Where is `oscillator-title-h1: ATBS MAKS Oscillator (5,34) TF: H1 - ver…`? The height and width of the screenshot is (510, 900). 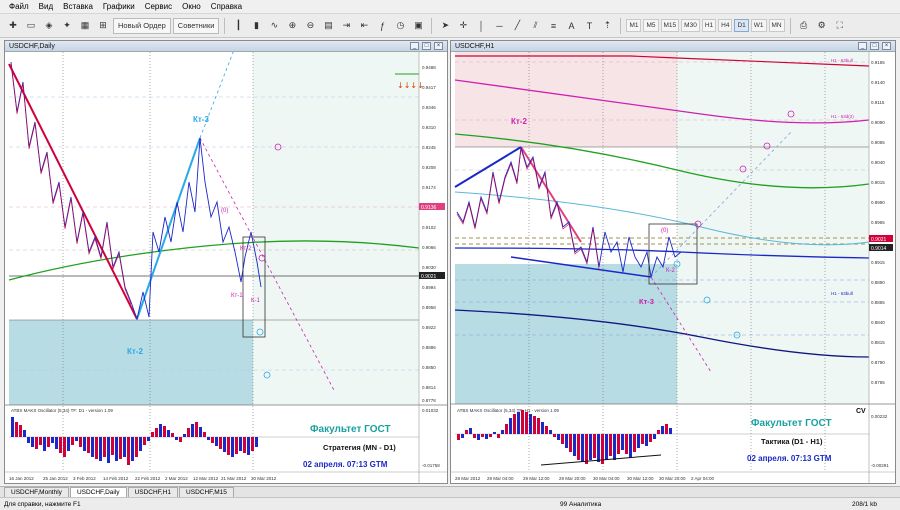
oscillator-title-h1: ATBS MAKS Oscillator (5,34) TF: H1 - ver… is located at coordinates (508, 410).